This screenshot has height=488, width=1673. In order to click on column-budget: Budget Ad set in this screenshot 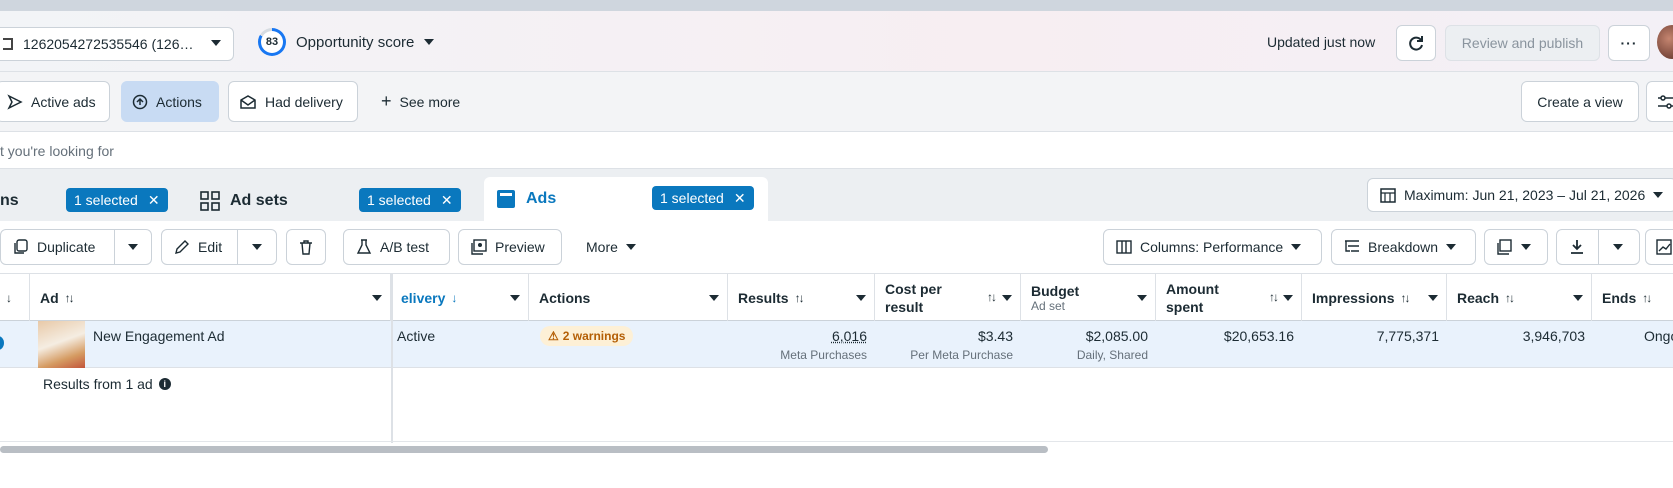, I will do `click(1088, 298)`.